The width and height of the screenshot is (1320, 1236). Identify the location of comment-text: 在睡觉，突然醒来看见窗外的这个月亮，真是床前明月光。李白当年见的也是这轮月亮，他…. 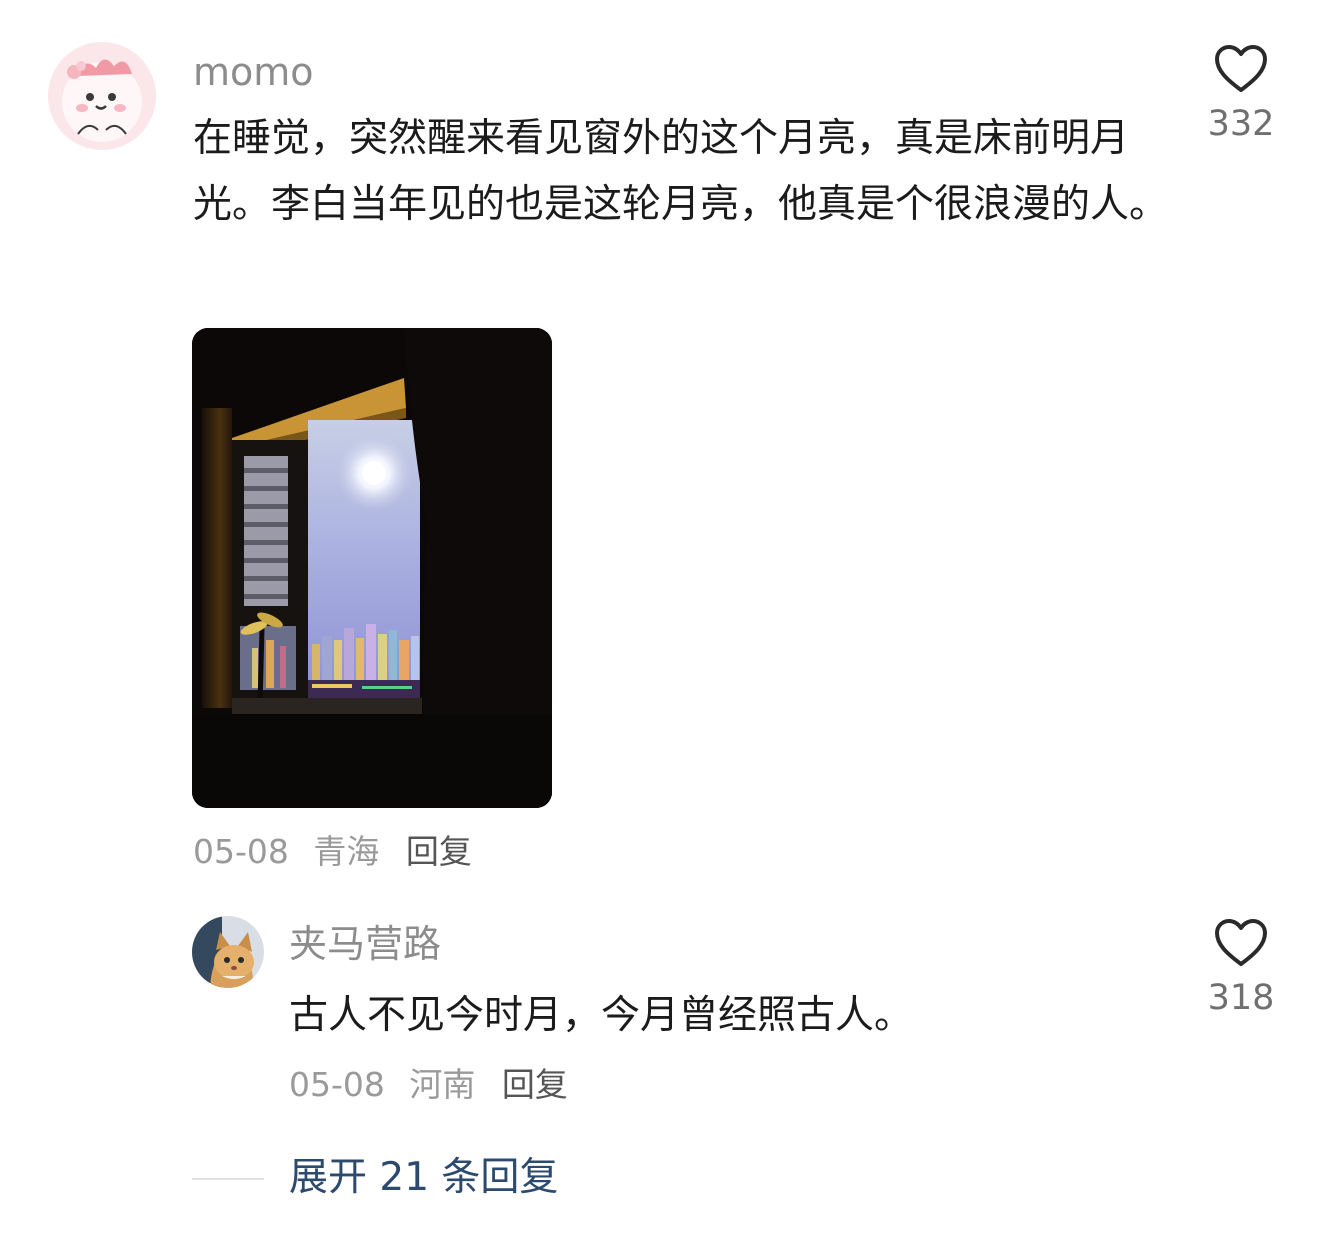
(681, 171).